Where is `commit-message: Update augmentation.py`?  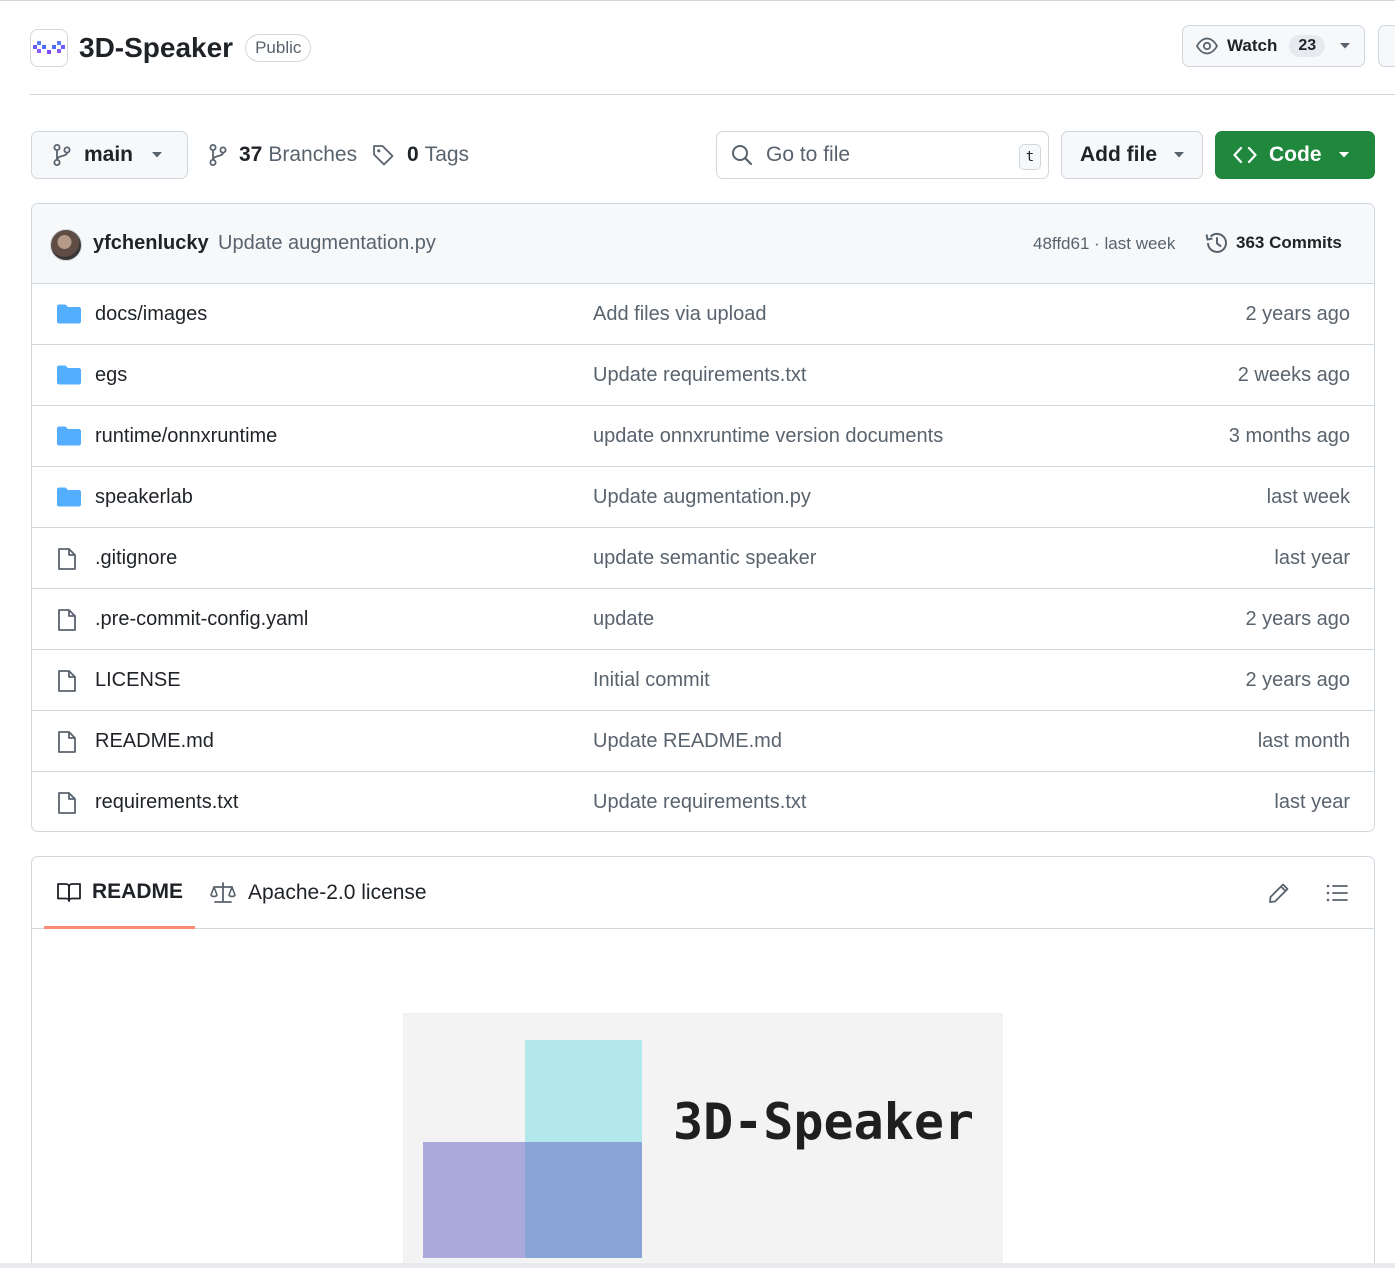
commit-message: Update augmentation.py is located at coordinates (327, 243).